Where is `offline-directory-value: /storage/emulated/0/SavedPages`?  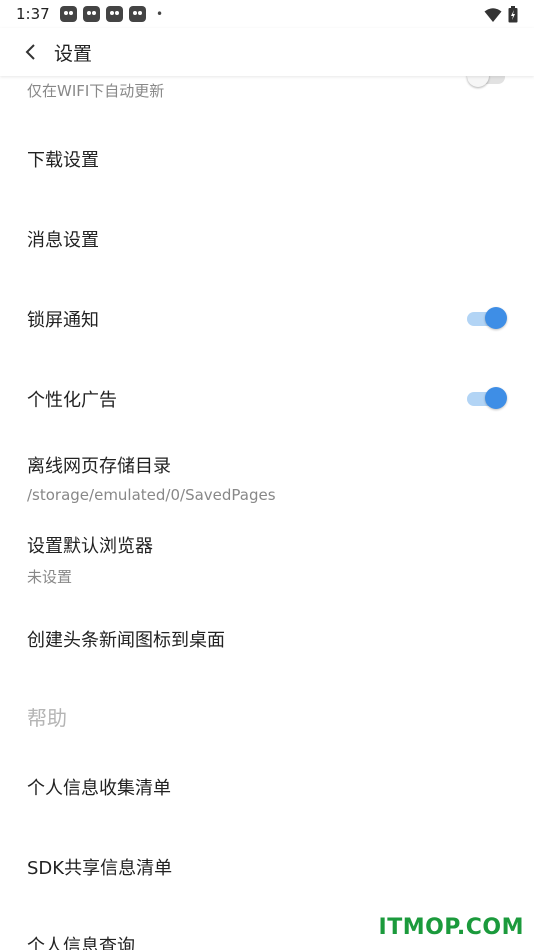
offline-directory-value: /storage/emulated/0/SavedPages is located at coordinates (151, 495).